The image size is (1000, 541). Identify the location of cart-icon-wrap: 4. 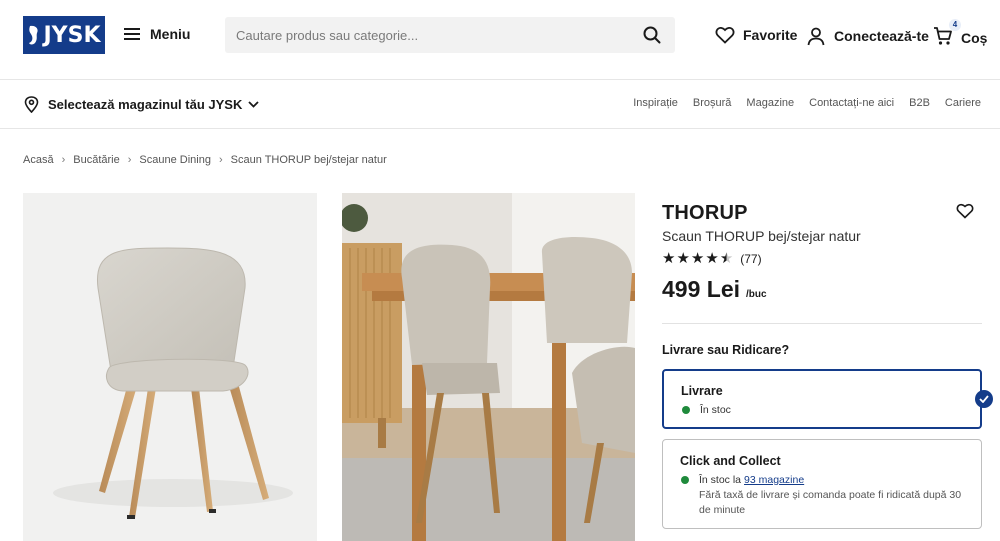
(947, 34).